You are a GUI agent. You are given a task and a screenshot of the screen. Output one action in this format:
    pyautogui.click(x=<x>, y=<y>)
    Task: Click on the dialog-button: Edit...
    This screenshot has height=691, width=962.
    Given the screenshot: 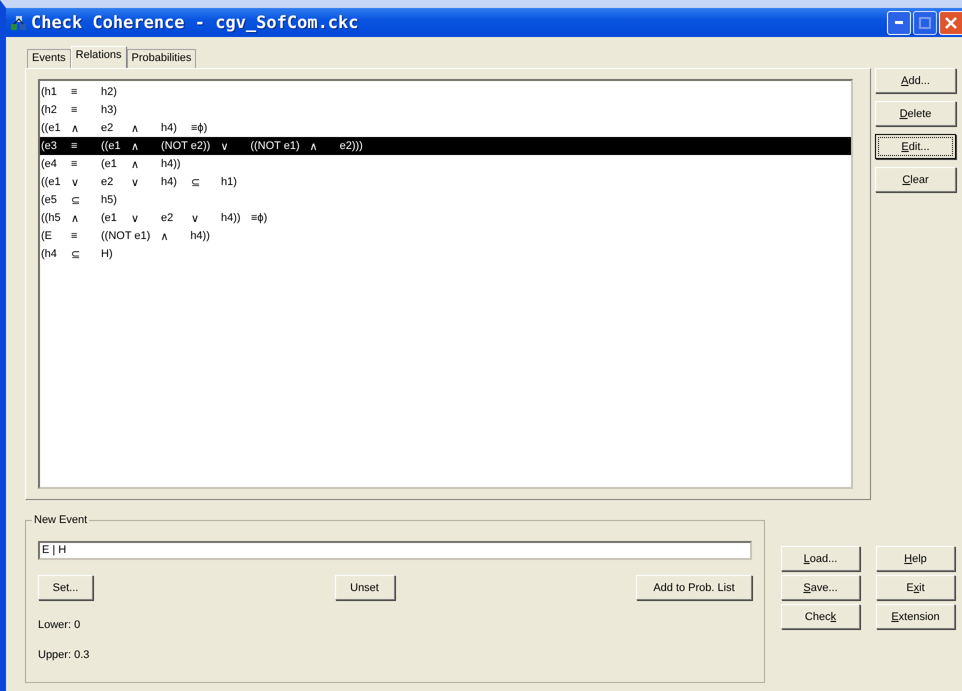 What is the action you would take?
    pyautogui.click(x=915, y=146)
    